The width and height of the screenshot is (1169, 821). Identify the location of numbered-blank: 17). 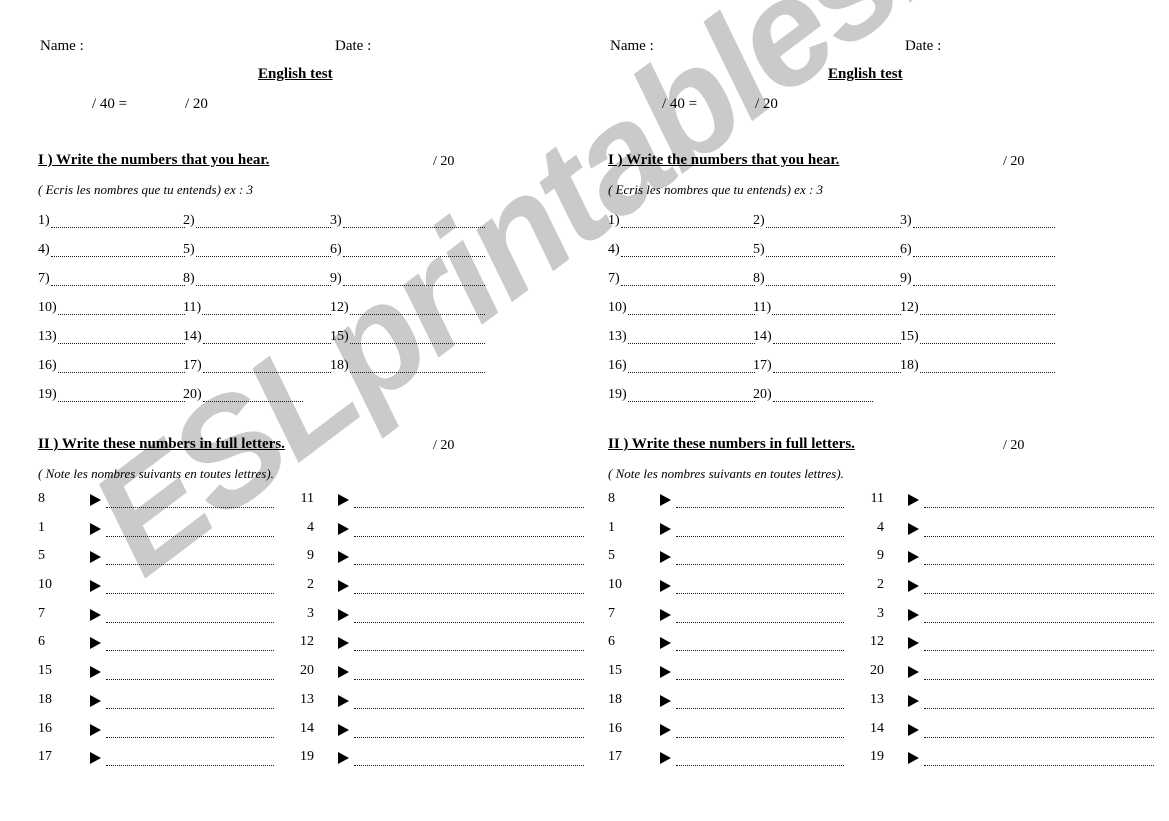
(257, 362).